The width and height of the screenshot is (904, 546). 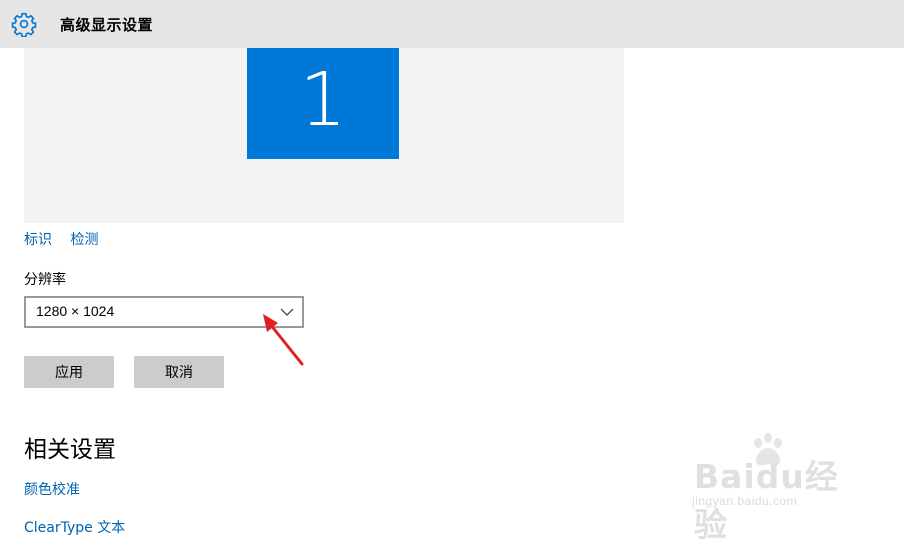 What do you see at coordinates (38, 240) in the screenshot?
I see `identify-link: 标识` at bounding box center [38, 240].